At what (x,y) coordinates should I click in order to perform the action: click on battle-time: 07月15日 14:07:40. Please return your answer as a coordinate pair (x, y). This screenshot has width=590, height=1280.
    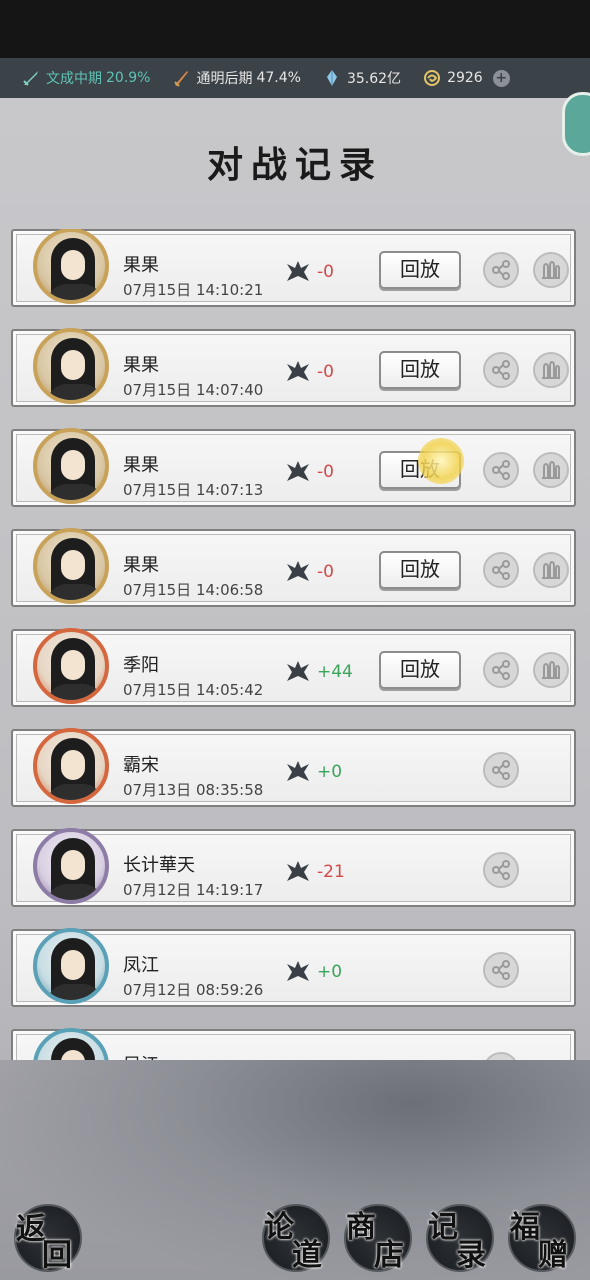
    Looking at the image, I should click on (193, 390).